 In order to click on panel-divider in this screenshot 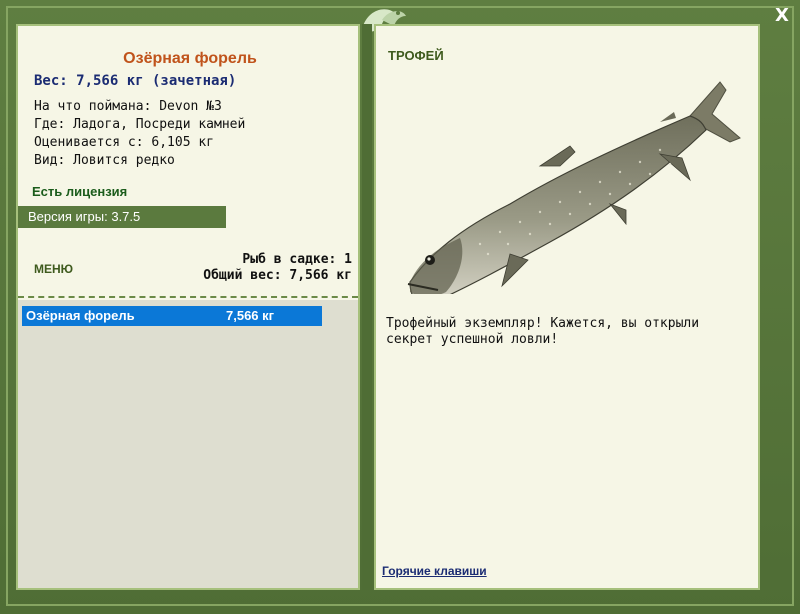, I will do `click(367, 307)`.